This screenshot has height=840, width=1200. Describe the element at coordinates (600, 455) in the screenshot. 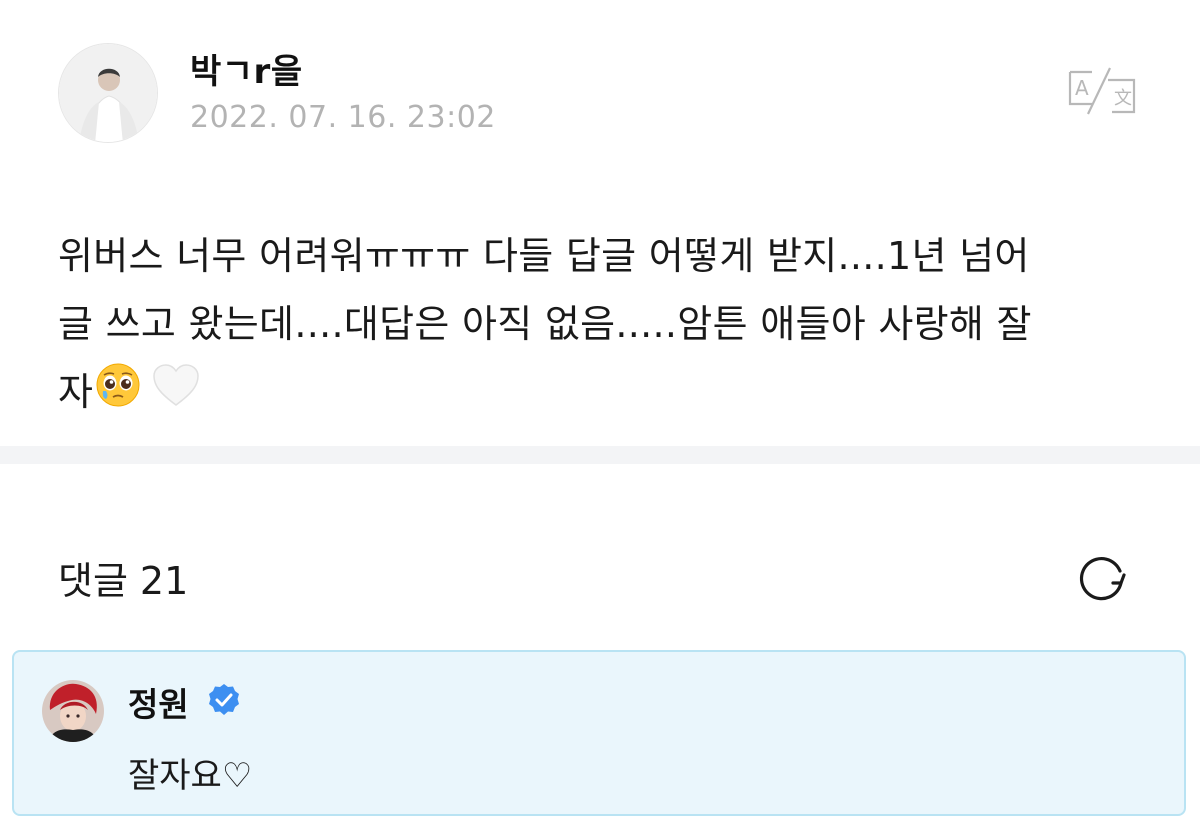

I see `section-divider` at that location.